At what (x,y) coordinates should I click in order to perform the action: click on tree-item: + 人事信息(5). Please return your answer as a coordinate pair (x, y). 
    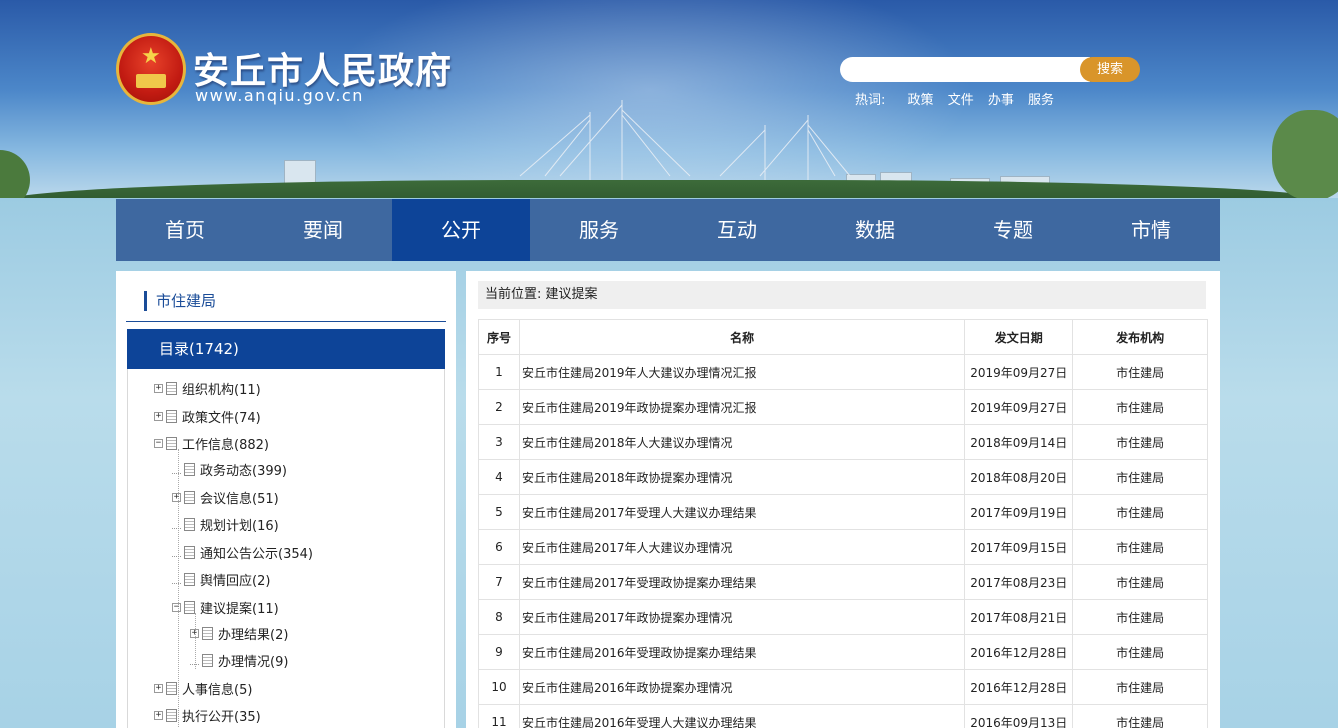
    Looking at the image, I should click on (203, 688).